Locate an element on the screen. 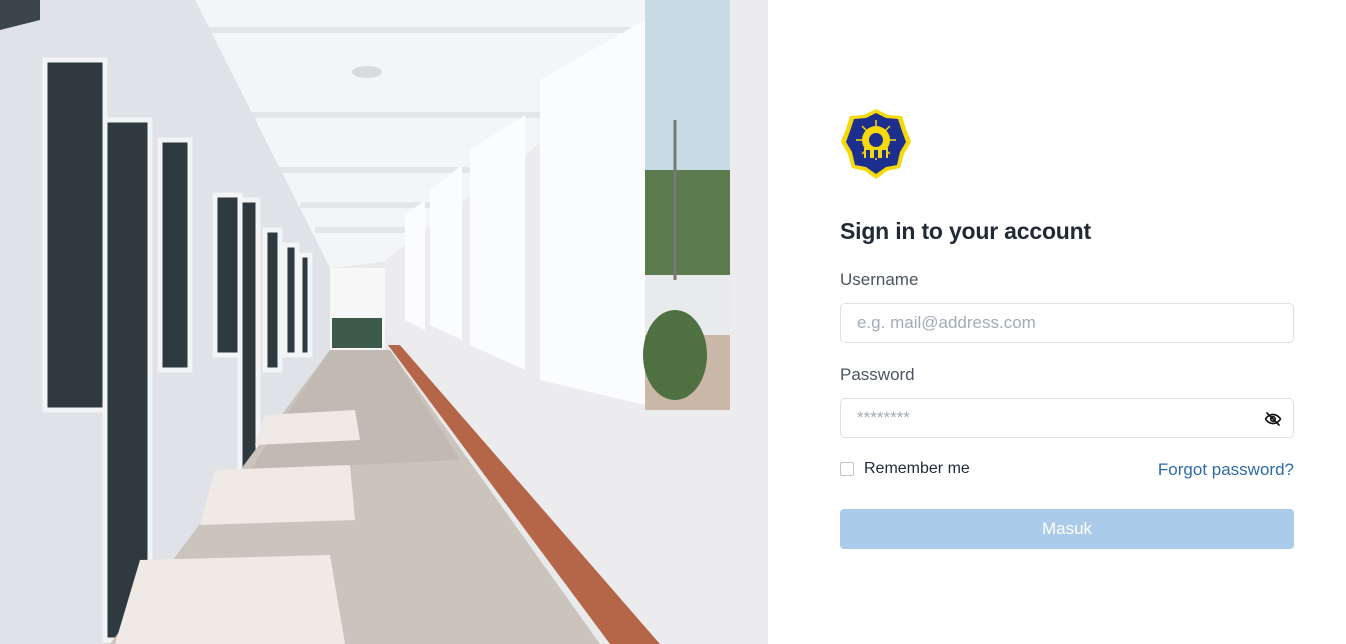 Image resolution: width=1346 pixels, height=644 pixels. eye-off-icon is located at coordinates (1273, 419).